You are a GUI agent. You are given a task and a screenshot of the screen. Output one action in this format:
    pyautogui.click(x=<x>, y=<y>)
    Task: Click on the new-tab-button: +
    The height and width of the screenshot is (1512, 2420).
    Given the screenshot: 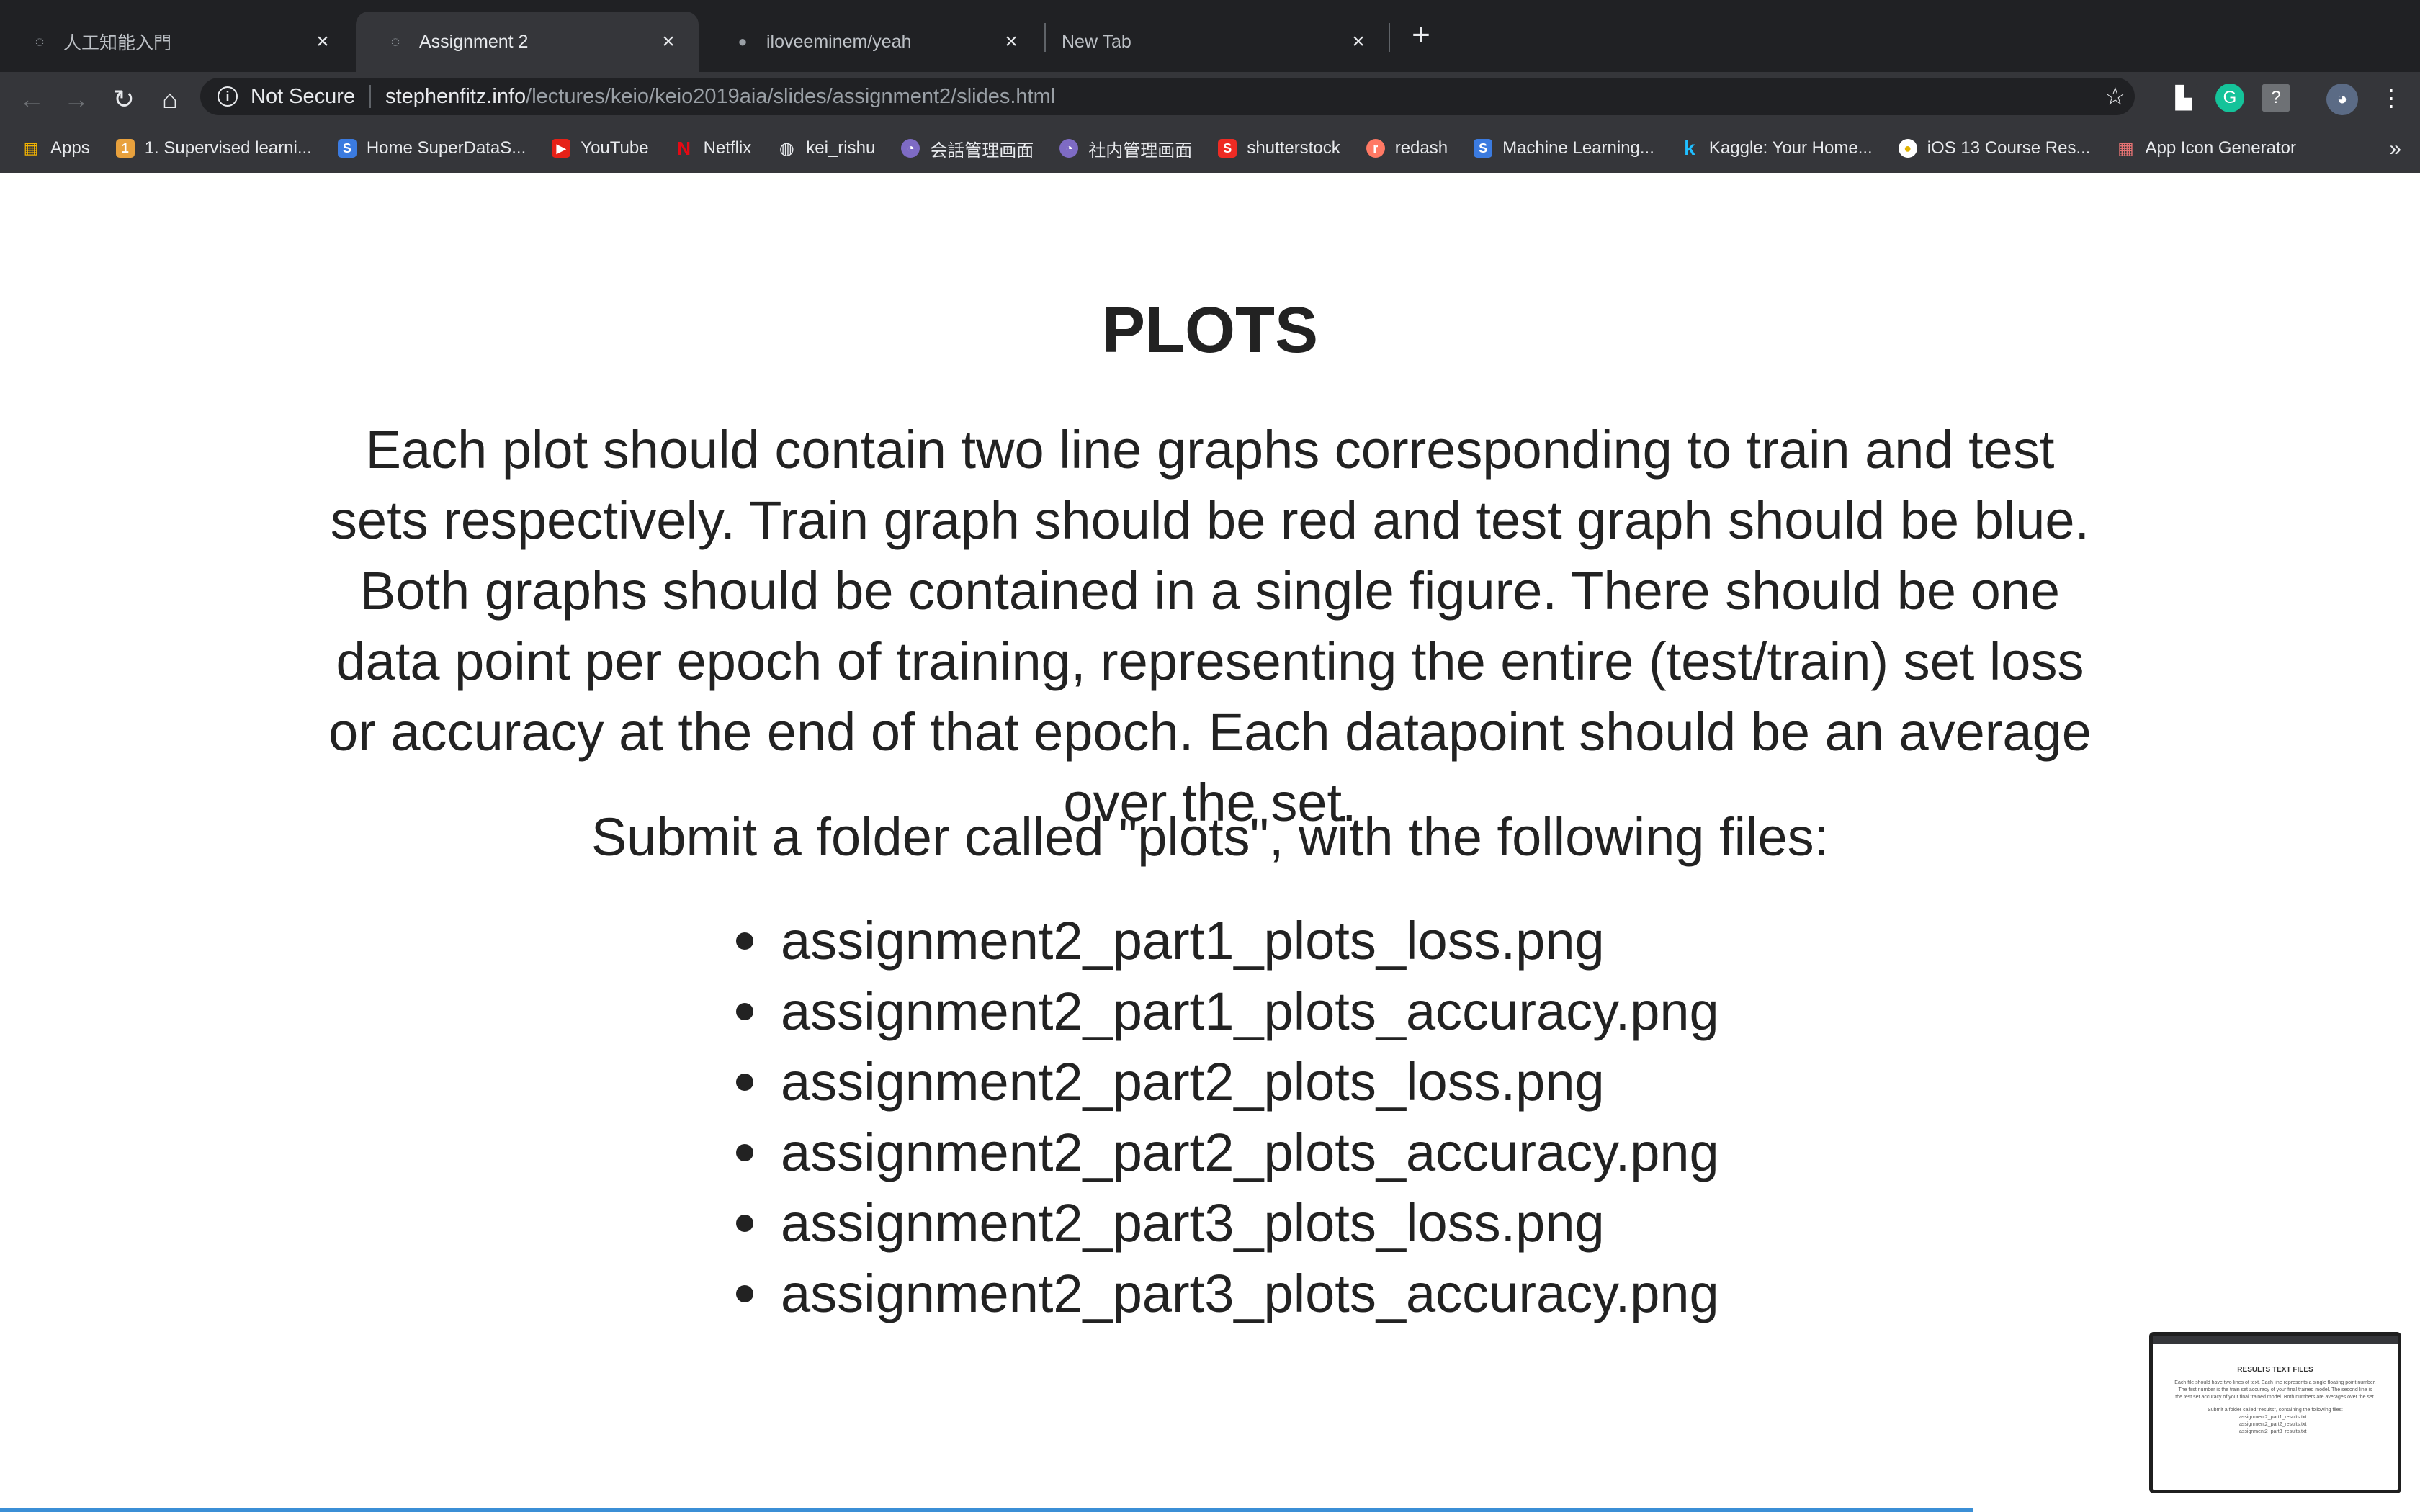 What is the action you would take?
    pyautogui.click(x=1421, y=35)
    